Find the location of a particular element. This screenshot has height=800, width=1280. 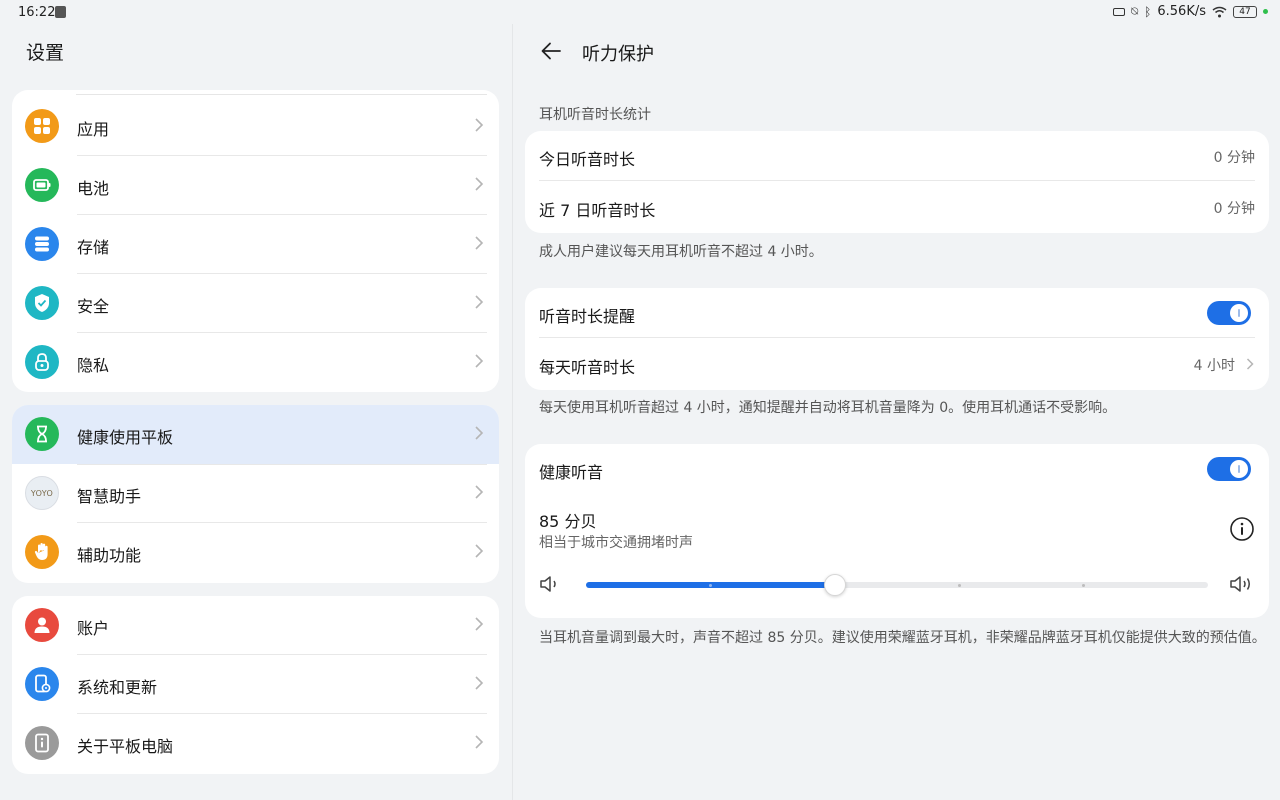

info-icon is located at coordinates (1242, 529).